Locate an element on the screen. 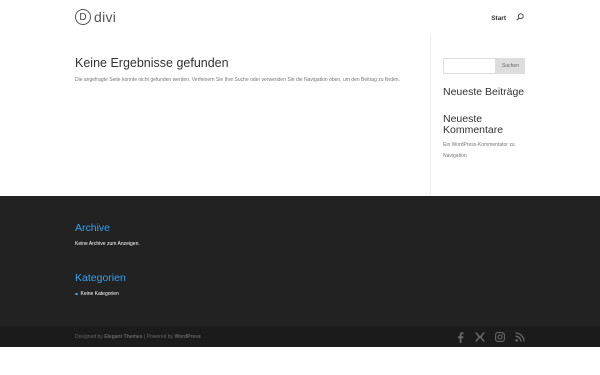 This screenshot has height=375, width=600. main-navigation: Start is located at coordinates (508, 18).